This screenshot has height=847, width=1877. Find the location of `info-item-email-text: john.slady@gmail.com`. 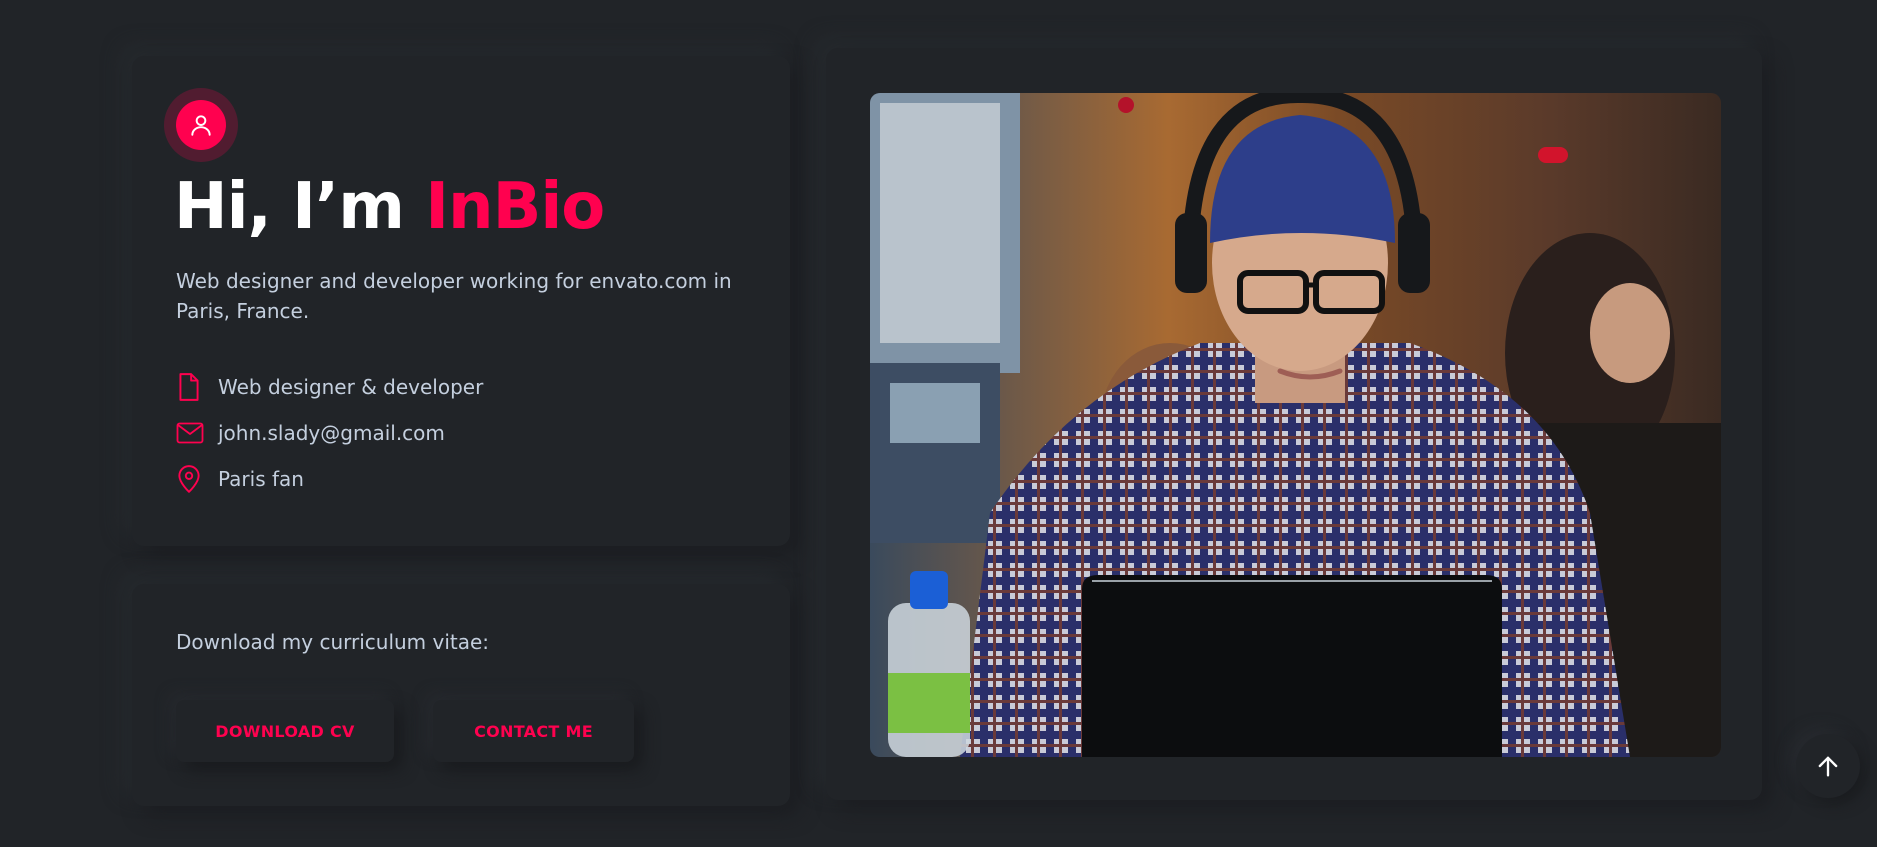

info-item-email-text: john.slady@gmail.com is located at coordinates (331, 433).